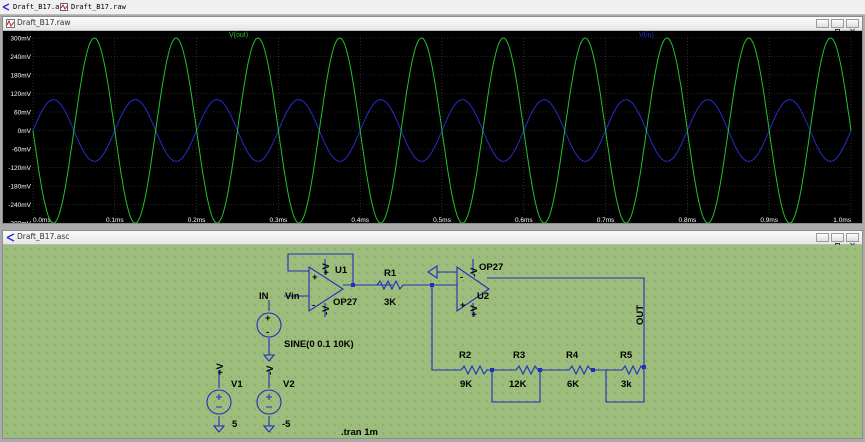 Image resolution: width=865 pixels, height=442 pixels. Describe the element at coordinates (319, 344) in the screenshot. I see `label-sine: SINE(0 0.1 10K)` at that location.